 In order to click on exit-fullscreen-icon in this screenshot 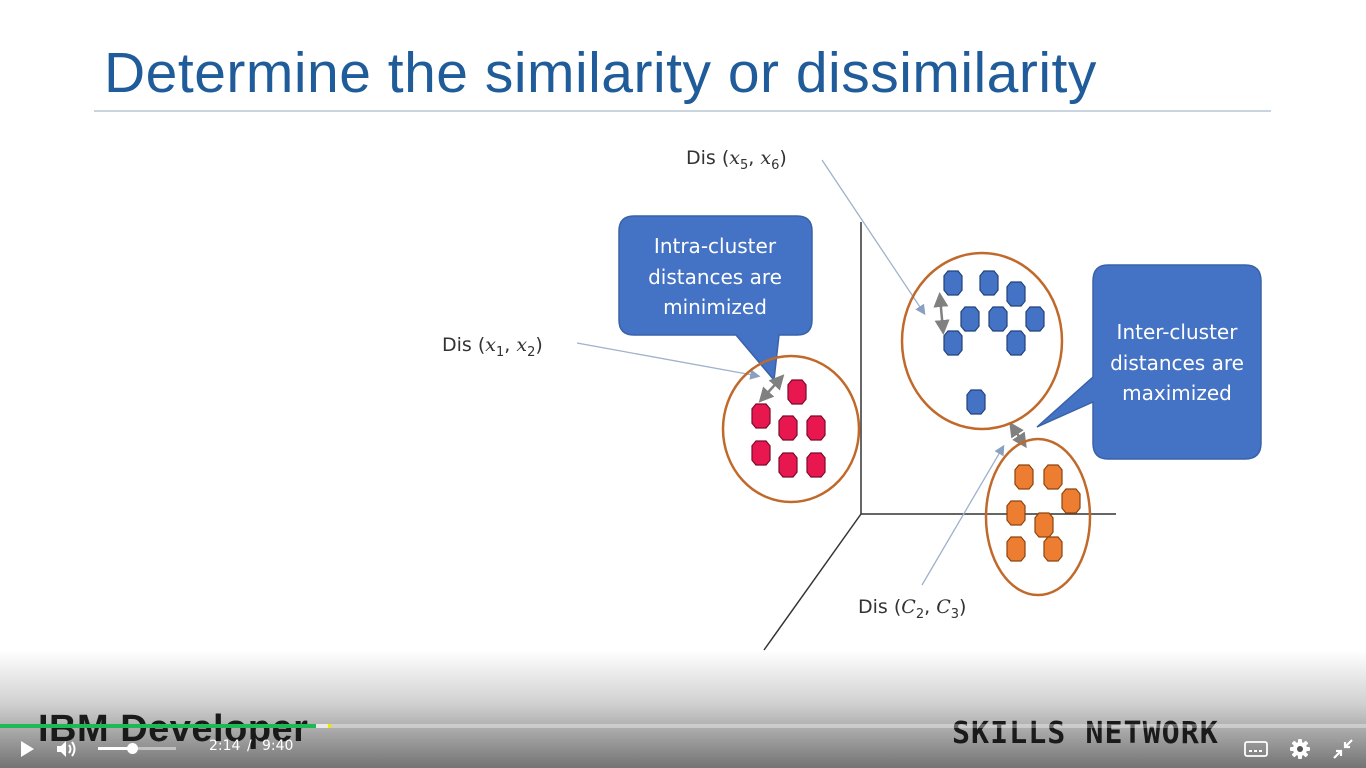, I will do `click(1343, 749)`.